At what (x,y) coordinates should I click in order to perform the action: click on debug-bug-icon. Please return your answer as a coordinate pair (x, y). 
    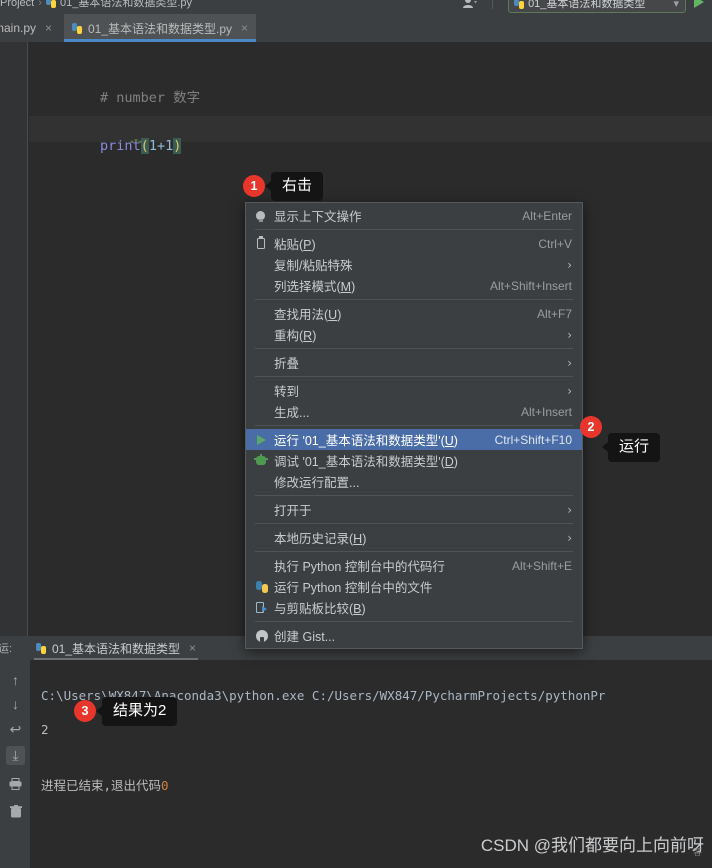
    Looking at the image, I should click on (264, 459).